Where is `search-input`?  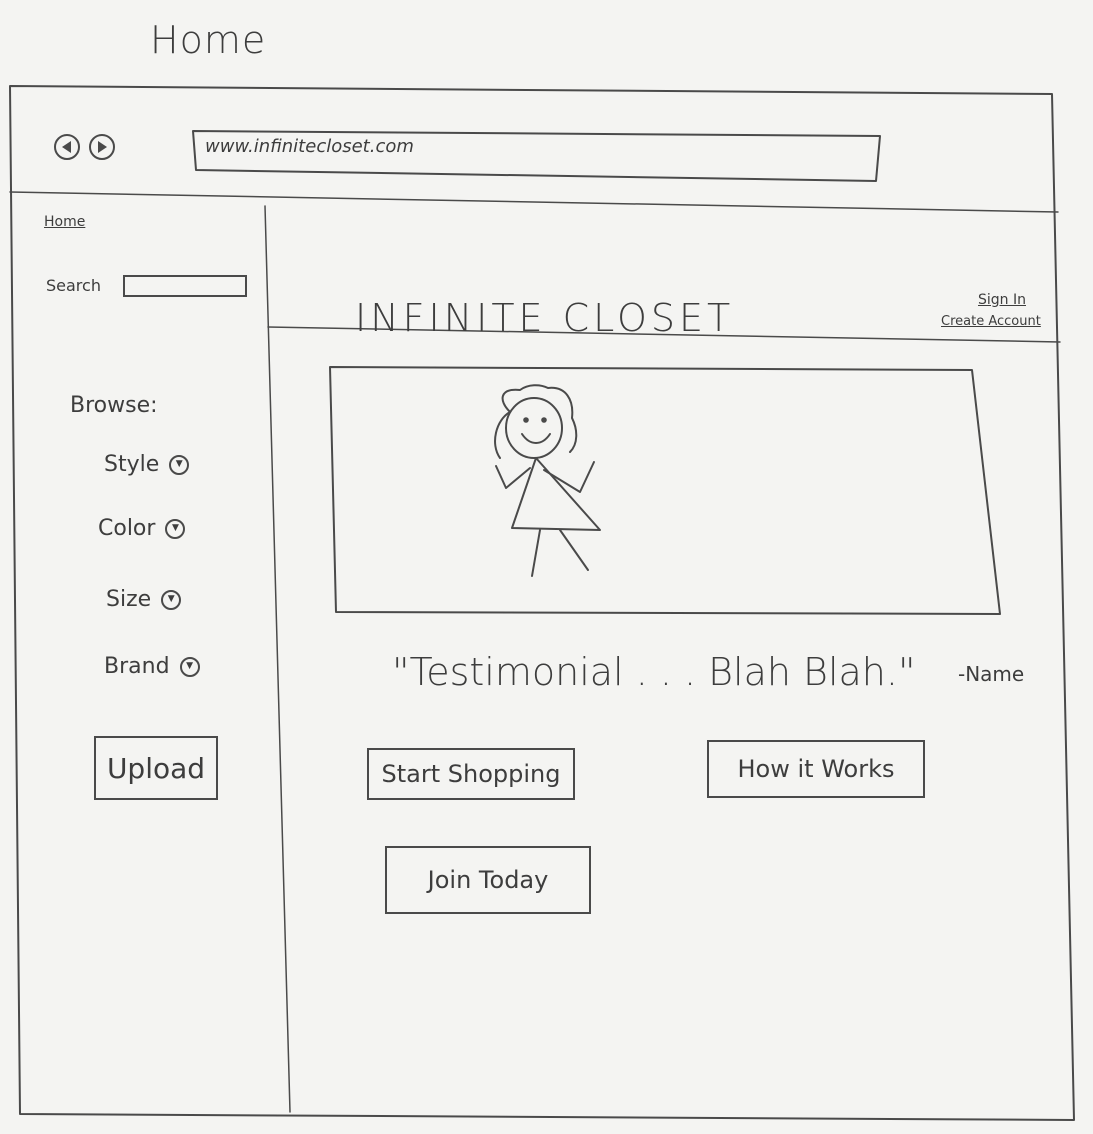 search-input is located at coordinates (185, 286).